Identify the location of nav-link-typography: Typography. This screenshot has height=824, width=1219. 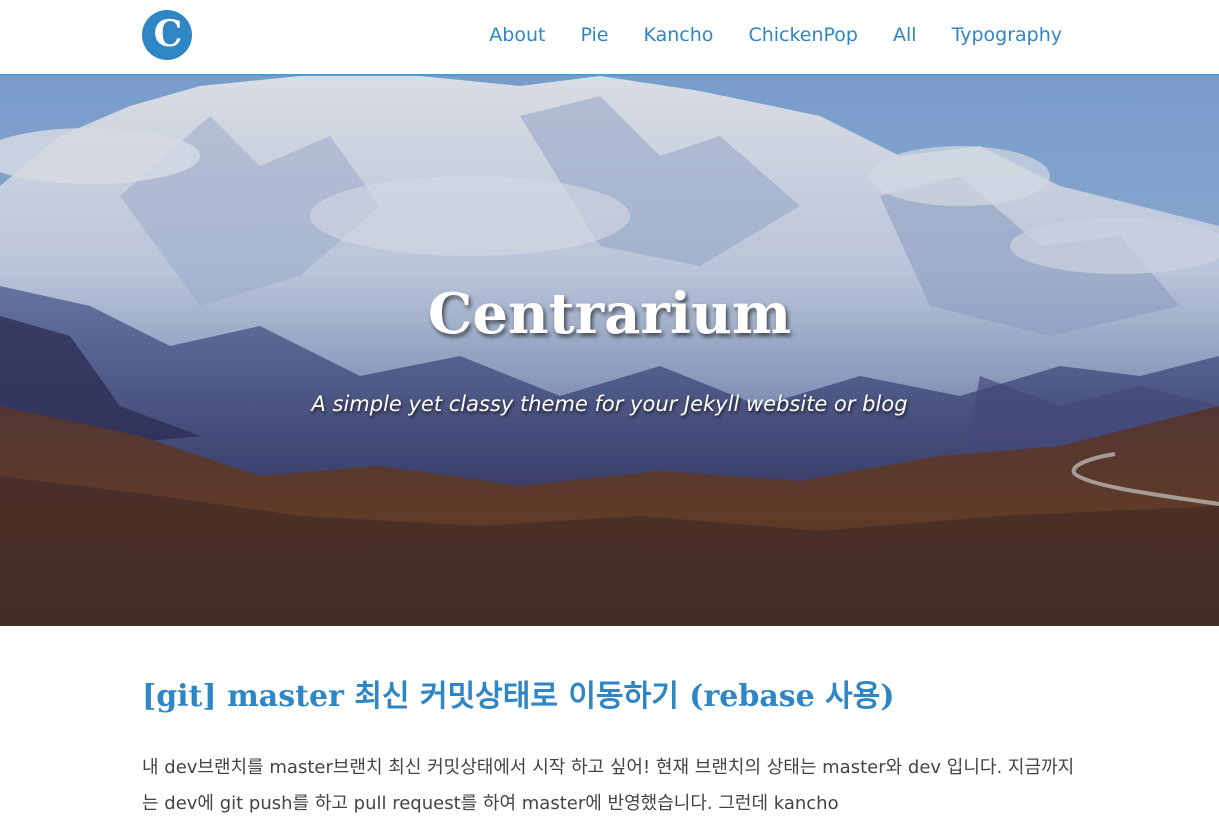
(1007, 35).